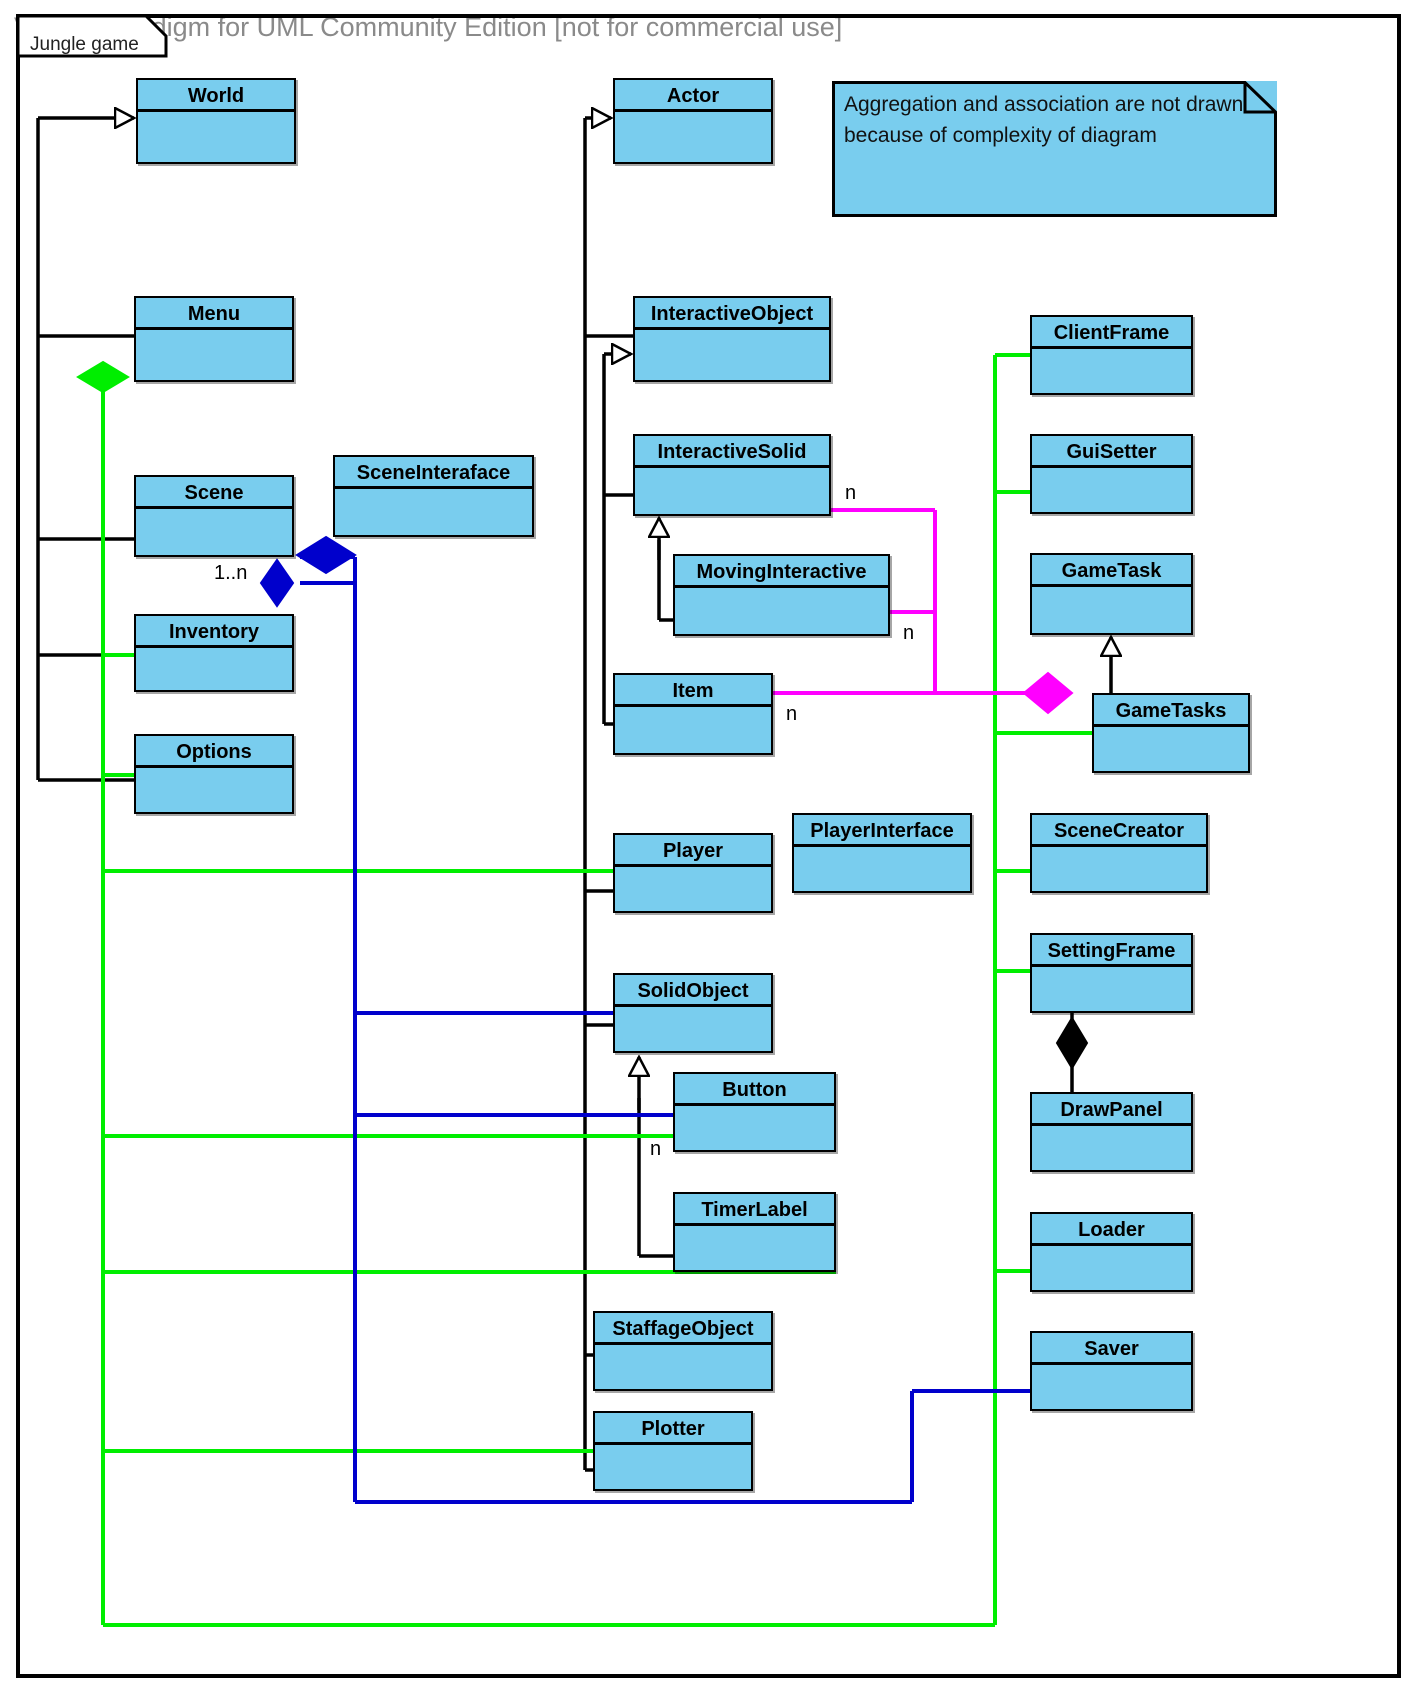  I want to click on class-name-label: PlayerInterface, so click(882, 831).